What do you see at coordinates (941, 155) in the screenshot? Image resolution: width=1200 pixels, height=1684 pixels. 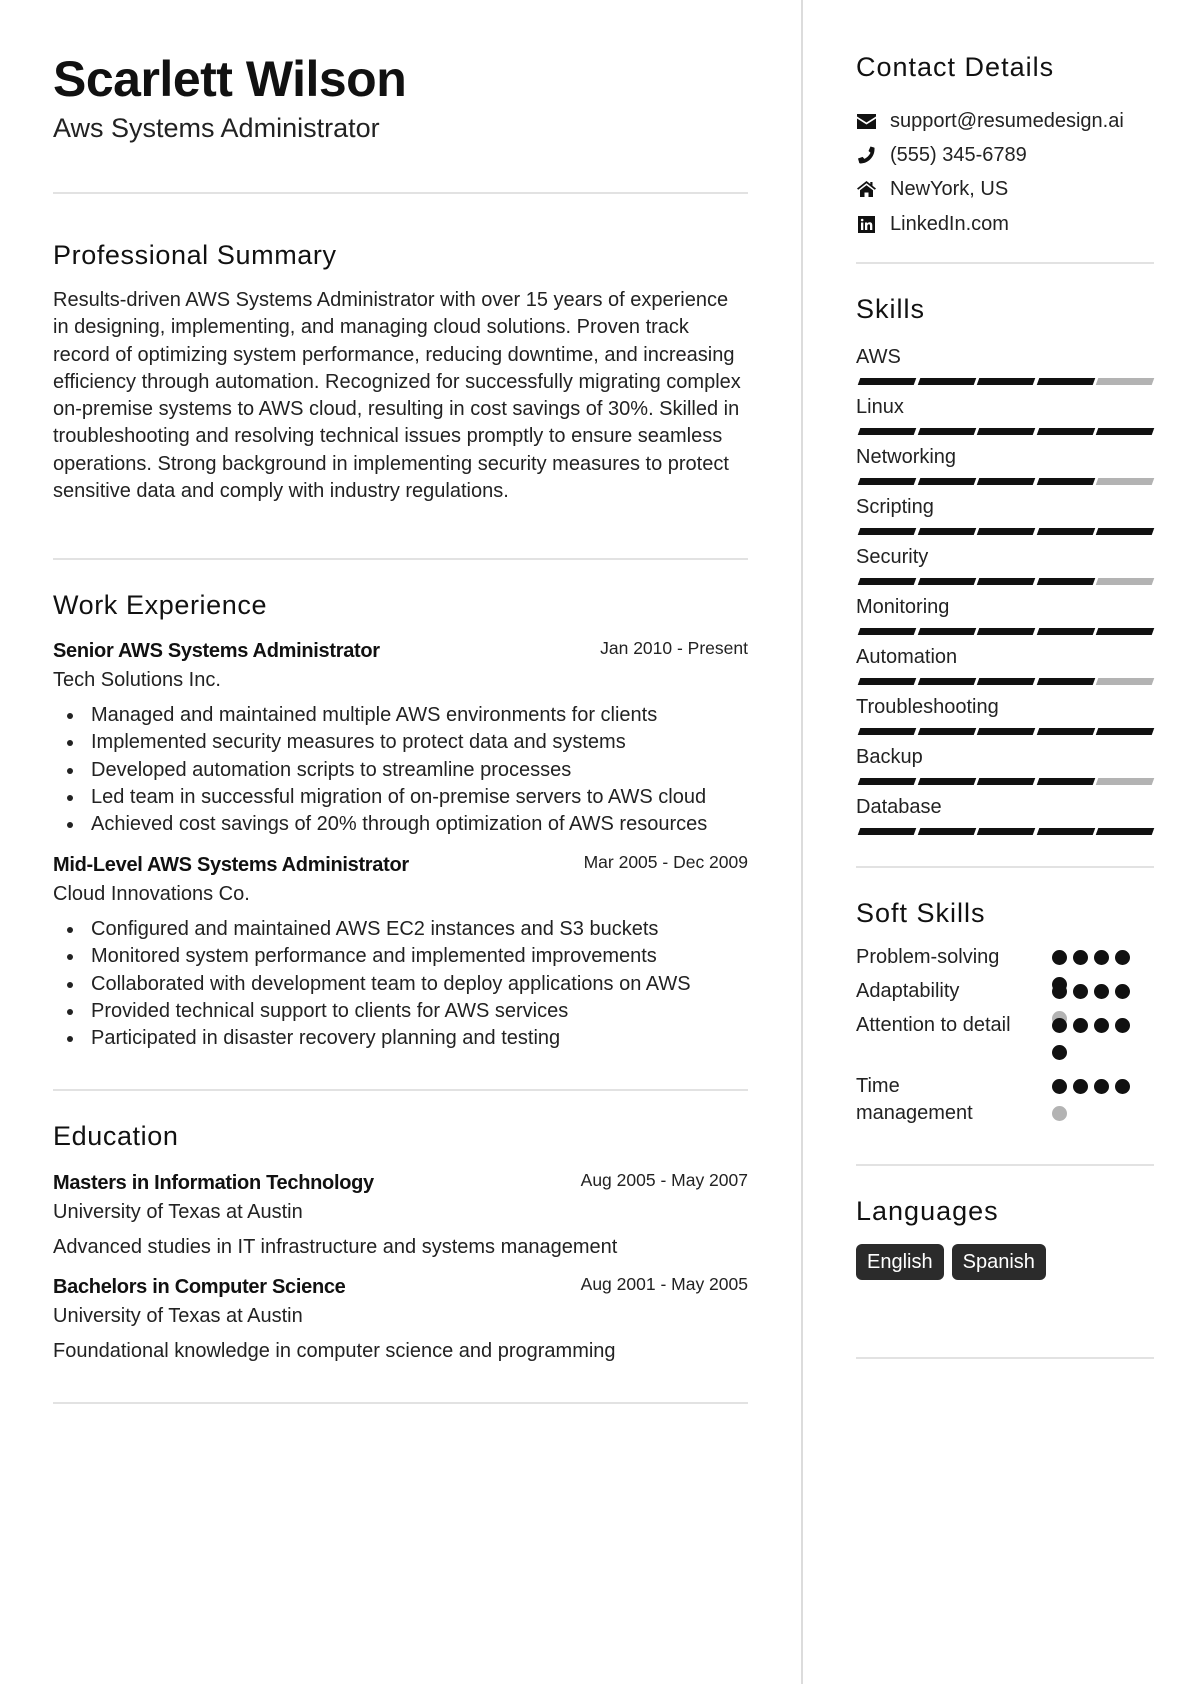 I see `contact-phone: (555) 345-6789` at bounding box center [941, 155].